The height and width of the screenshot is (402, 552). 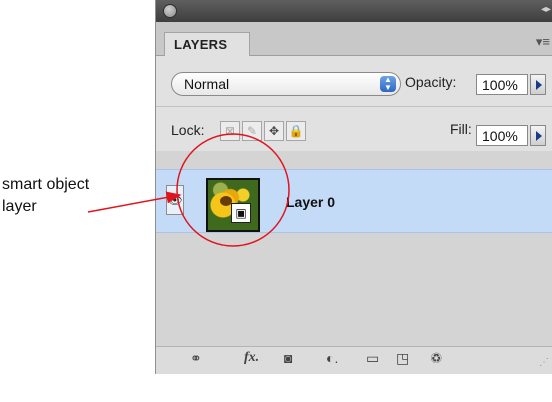 I want to click on callout-arrow, so click(x=134, y=202).